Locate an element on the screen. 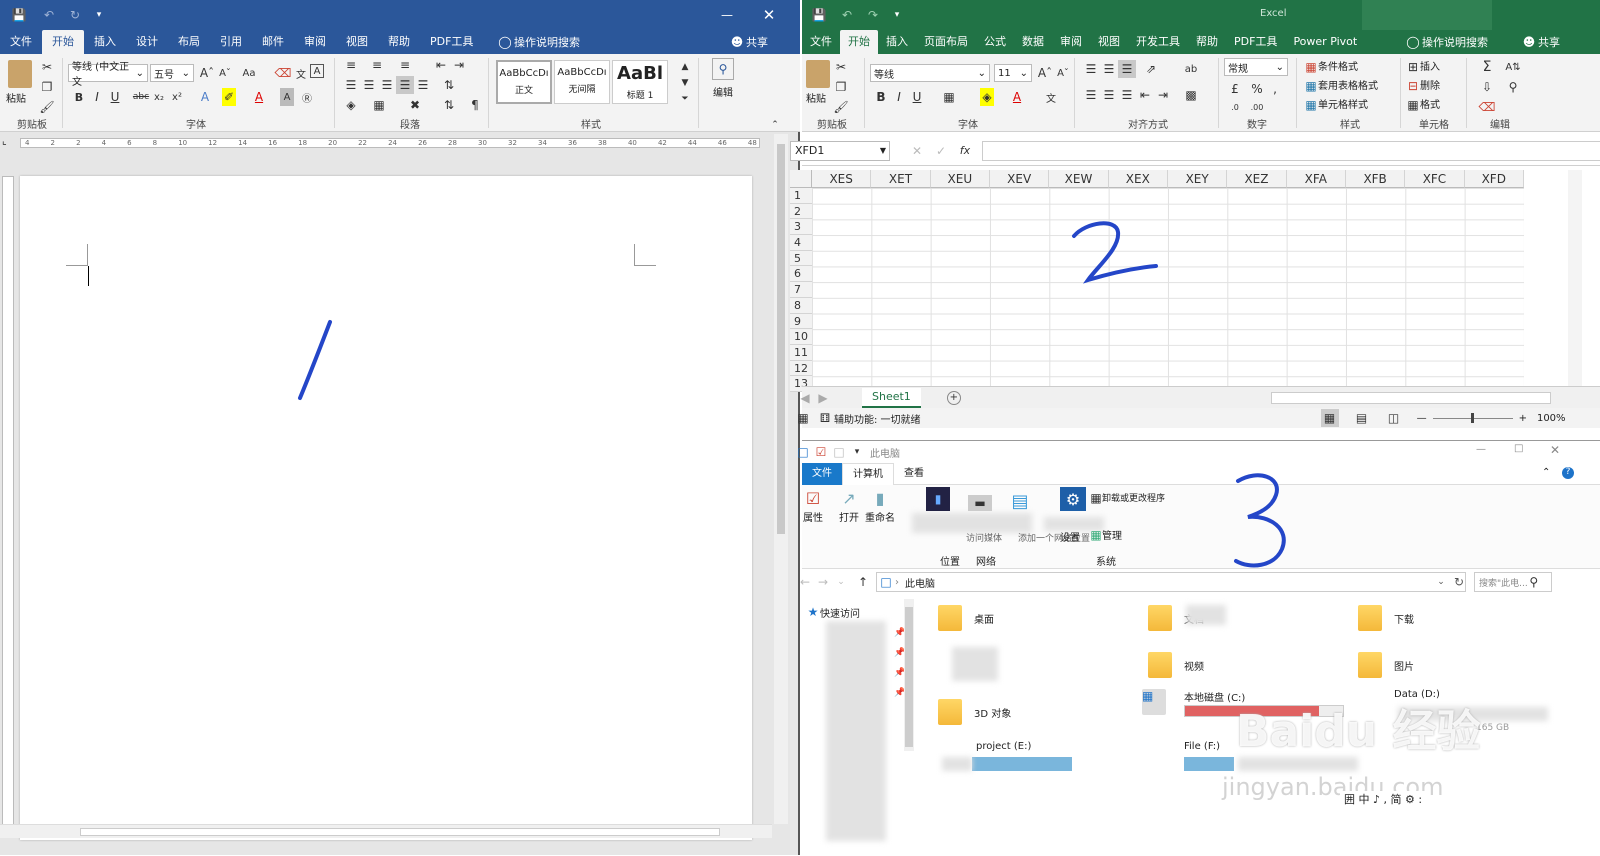 The height and width of the screenshot is (856, 1600). insert-cells-button: ⊞ 插入 is located at coordinates (1423, 67).